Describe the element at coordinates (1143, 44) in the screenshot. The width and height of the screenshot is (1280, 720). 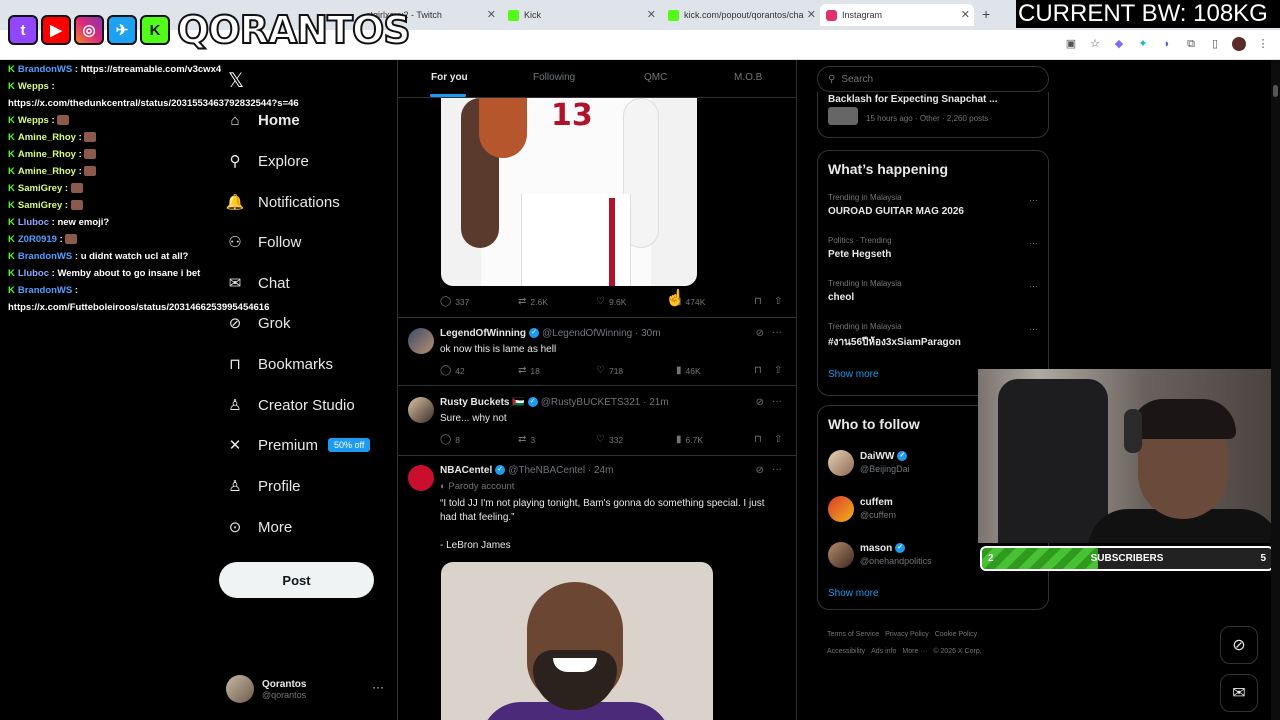
I see `extension-icon: ✦` at that location.